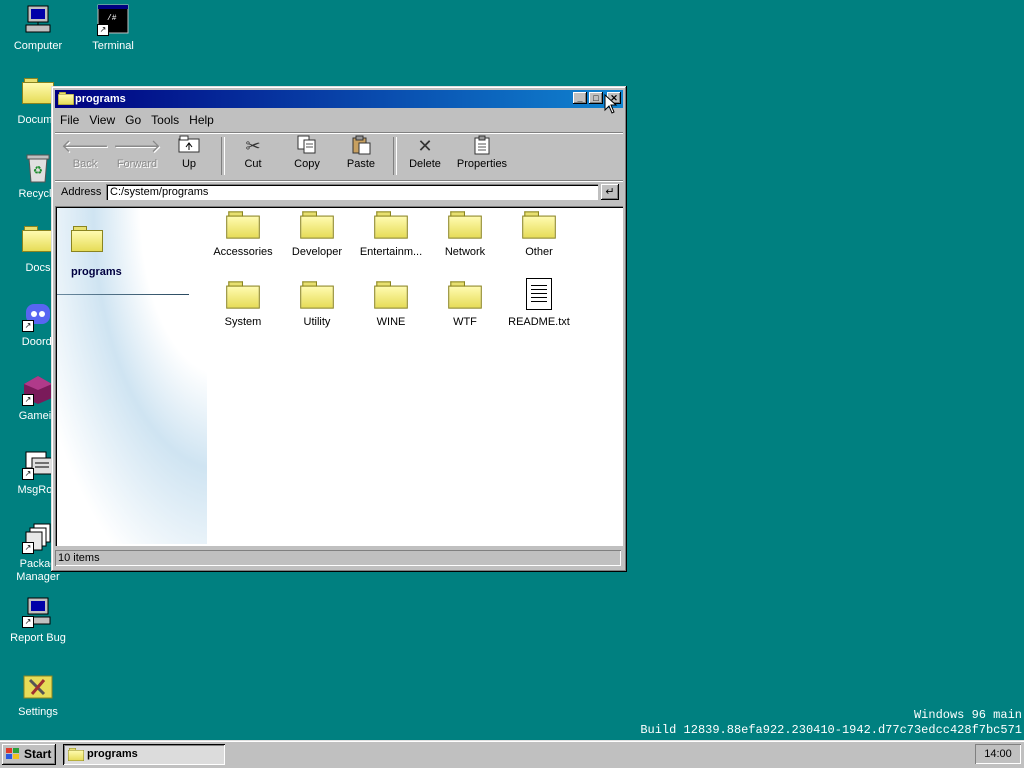 The height and width of the screenshot is (768, 1024). What do you see at coordinates (482, 164) in the screenshot?
I see `properties-label: Properties` at bounding box center [482, 164].